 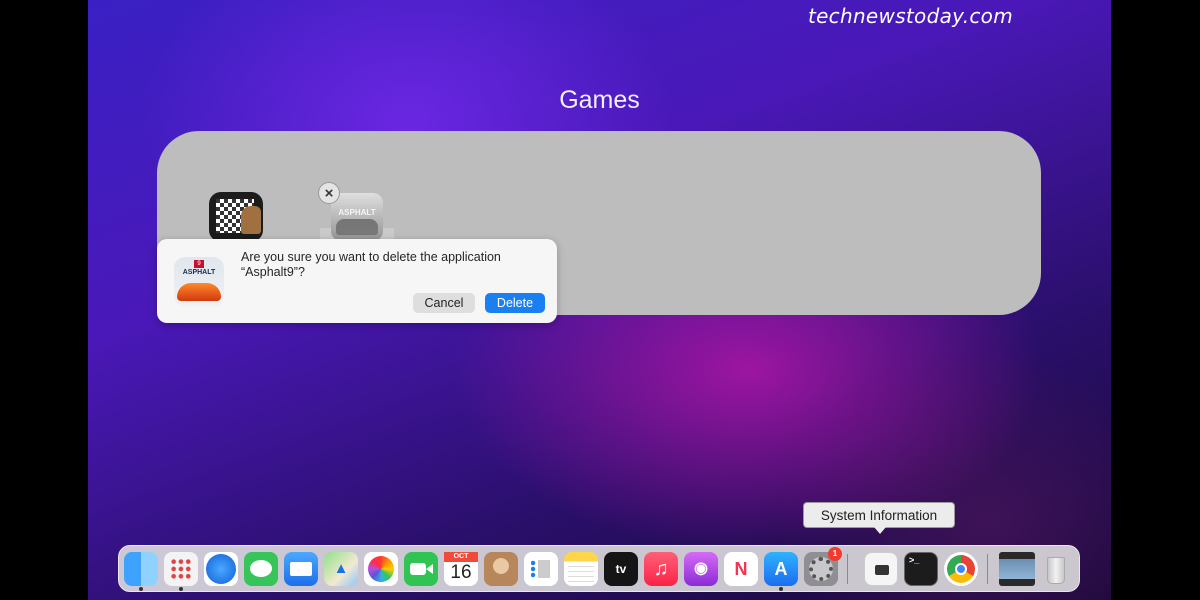 I want to click on terminal-icon: >_, so click(x=921, y=569).